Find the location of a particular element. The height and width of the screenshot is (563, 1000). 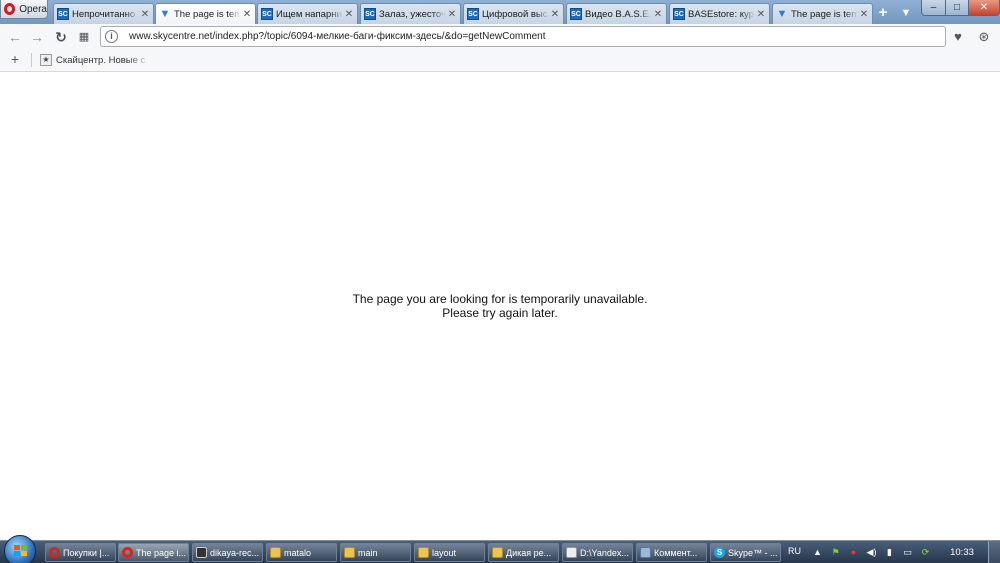

network-icon: ▮ is located at coordinates (889, 552).